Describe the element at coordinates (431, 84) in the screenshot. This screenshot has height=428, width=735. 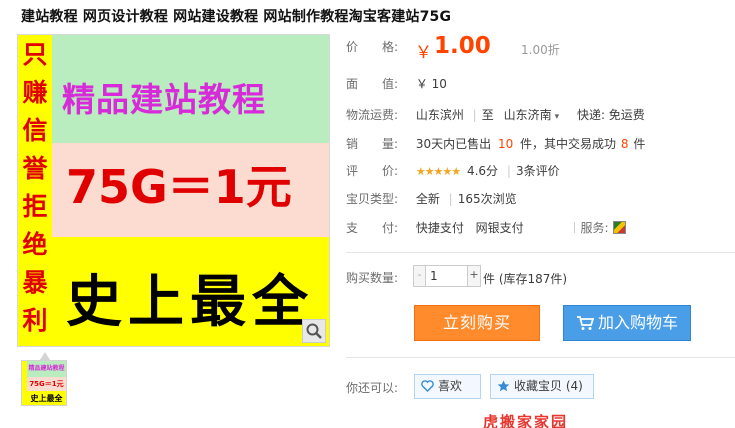
I see `face-value: ￥ 10` at that location.